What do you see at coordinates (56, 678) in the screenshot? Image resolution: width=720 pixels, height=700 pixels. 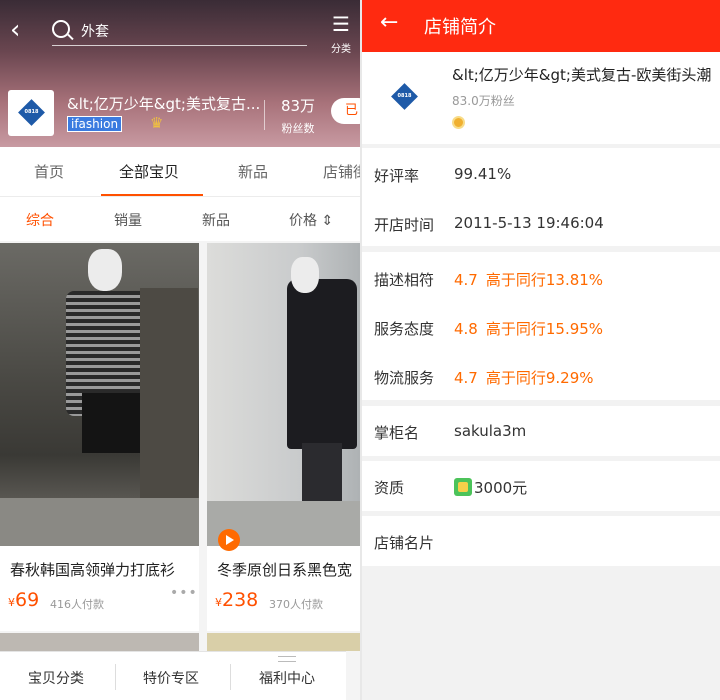 I see `nav-item-categories: 宝贝分类` at bounding box center [56, 678].